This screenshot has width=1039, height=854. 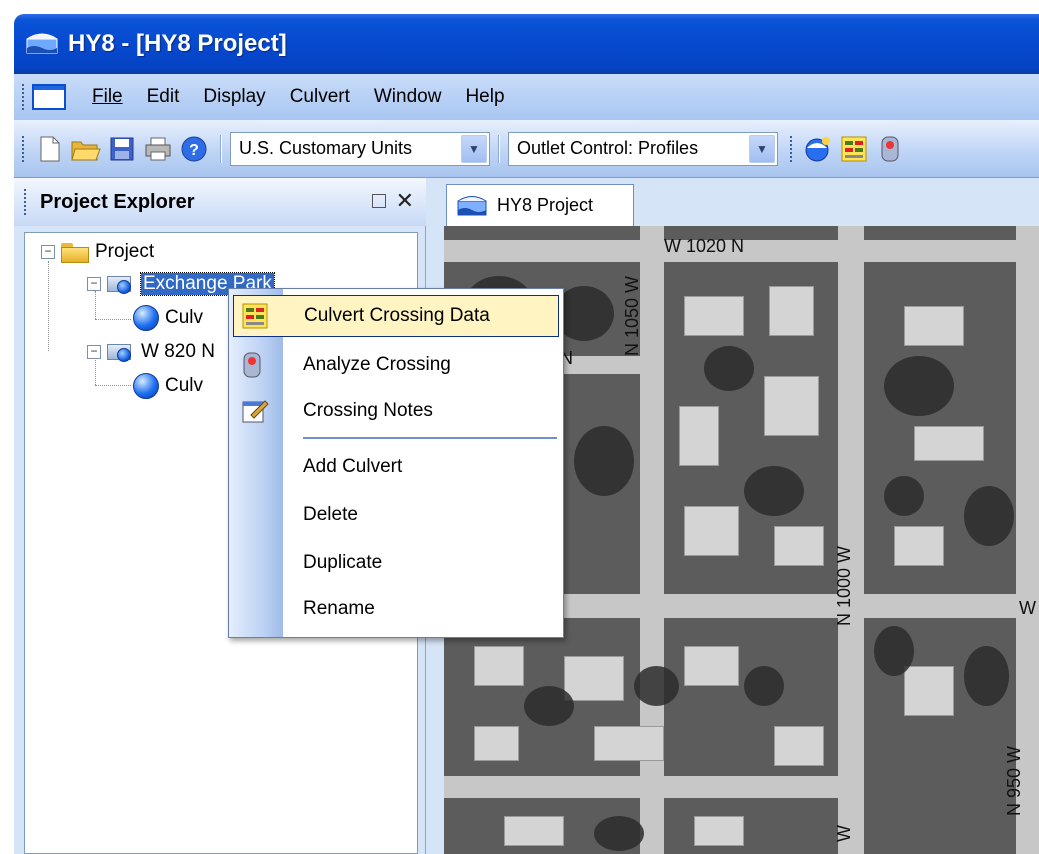 What do you see at coordinates (178, 351) in the screenshot?
I see `tree-item-label: W 820 N` at bounding box center [178, 351].